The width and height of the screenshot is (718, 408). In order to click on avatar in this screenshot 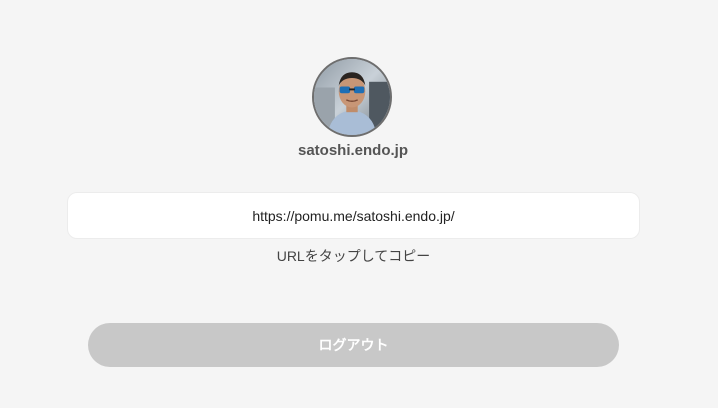, I will do `click(352, 97)`.